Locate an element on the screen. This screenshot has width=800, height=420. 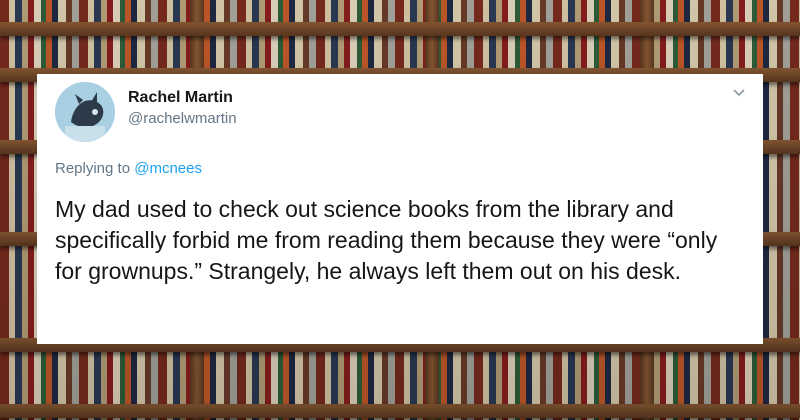
chevron-down-icon is located at coordinates (739, 92).